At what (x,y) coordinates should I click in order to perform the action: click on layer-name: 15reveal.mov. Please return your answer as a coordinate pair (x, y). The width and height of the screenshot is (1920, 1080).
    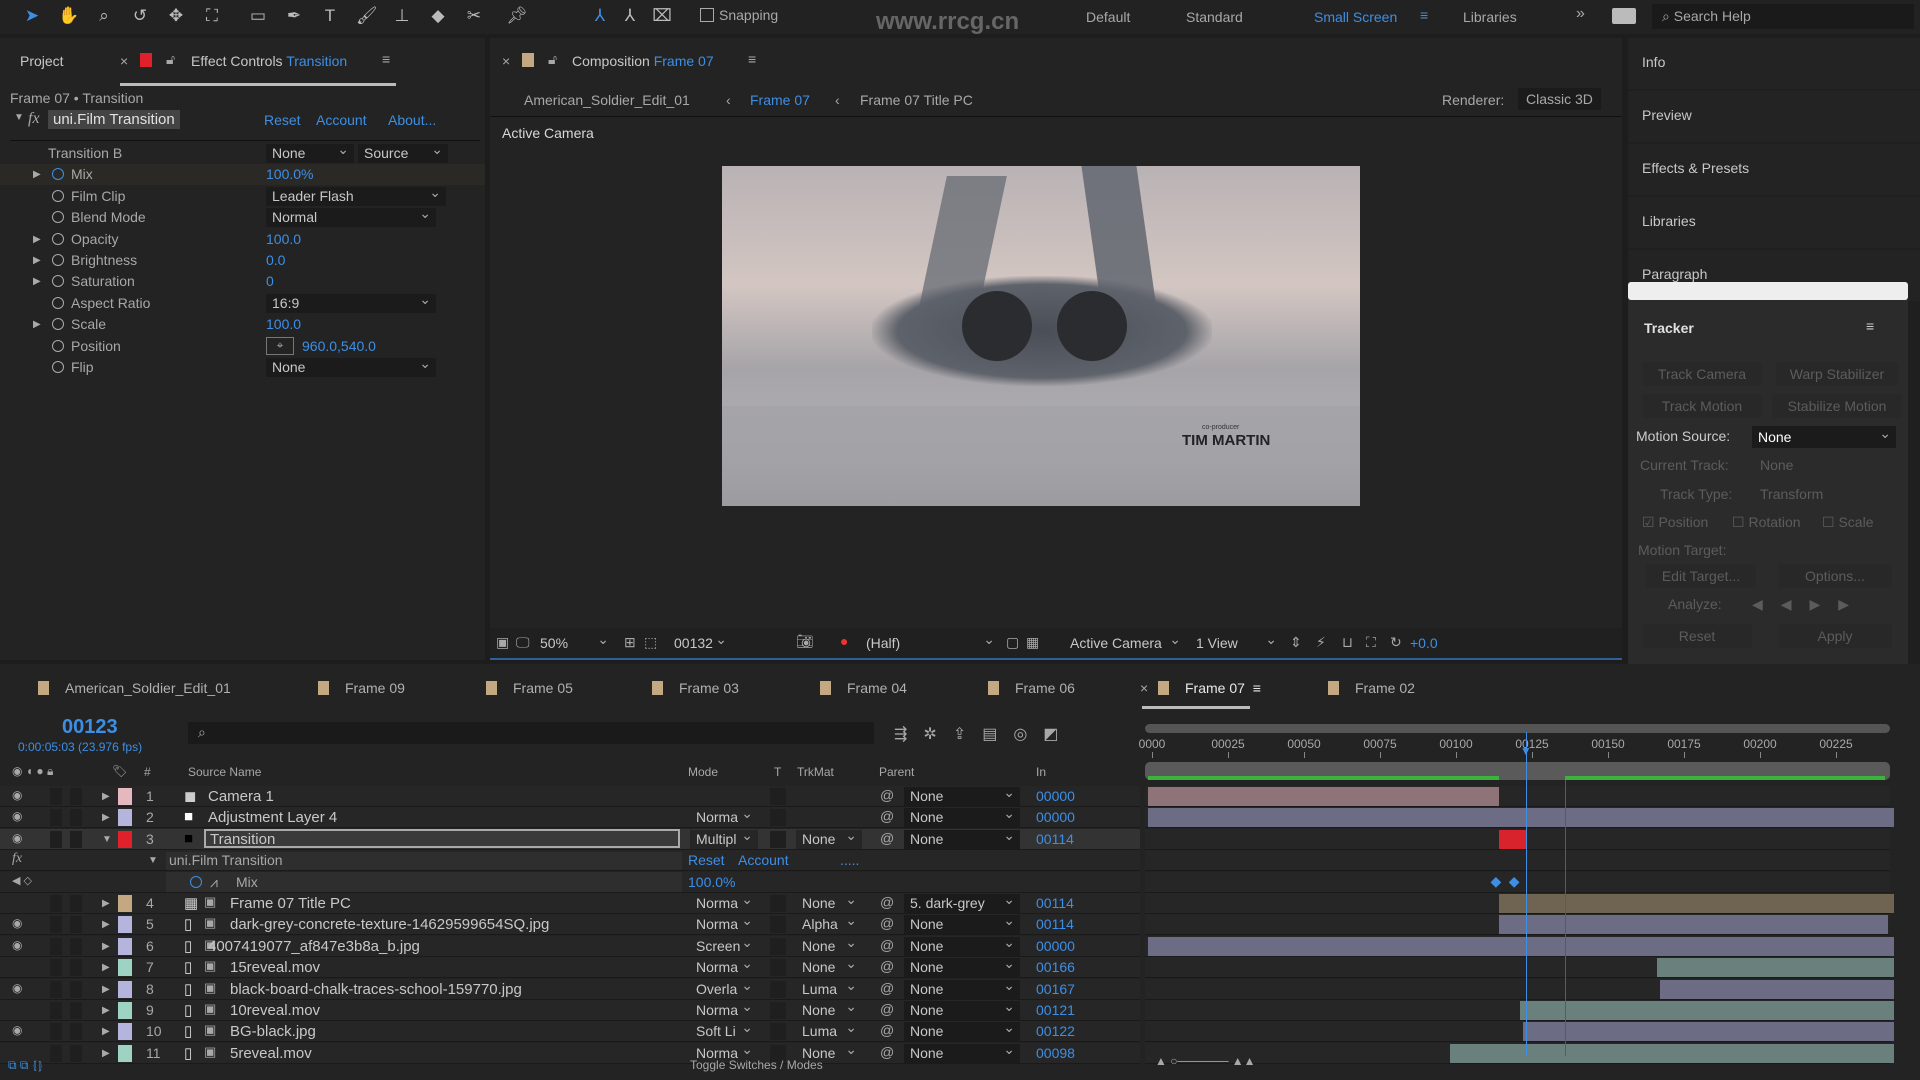
    Looking at the image, I should click on (275, 967).